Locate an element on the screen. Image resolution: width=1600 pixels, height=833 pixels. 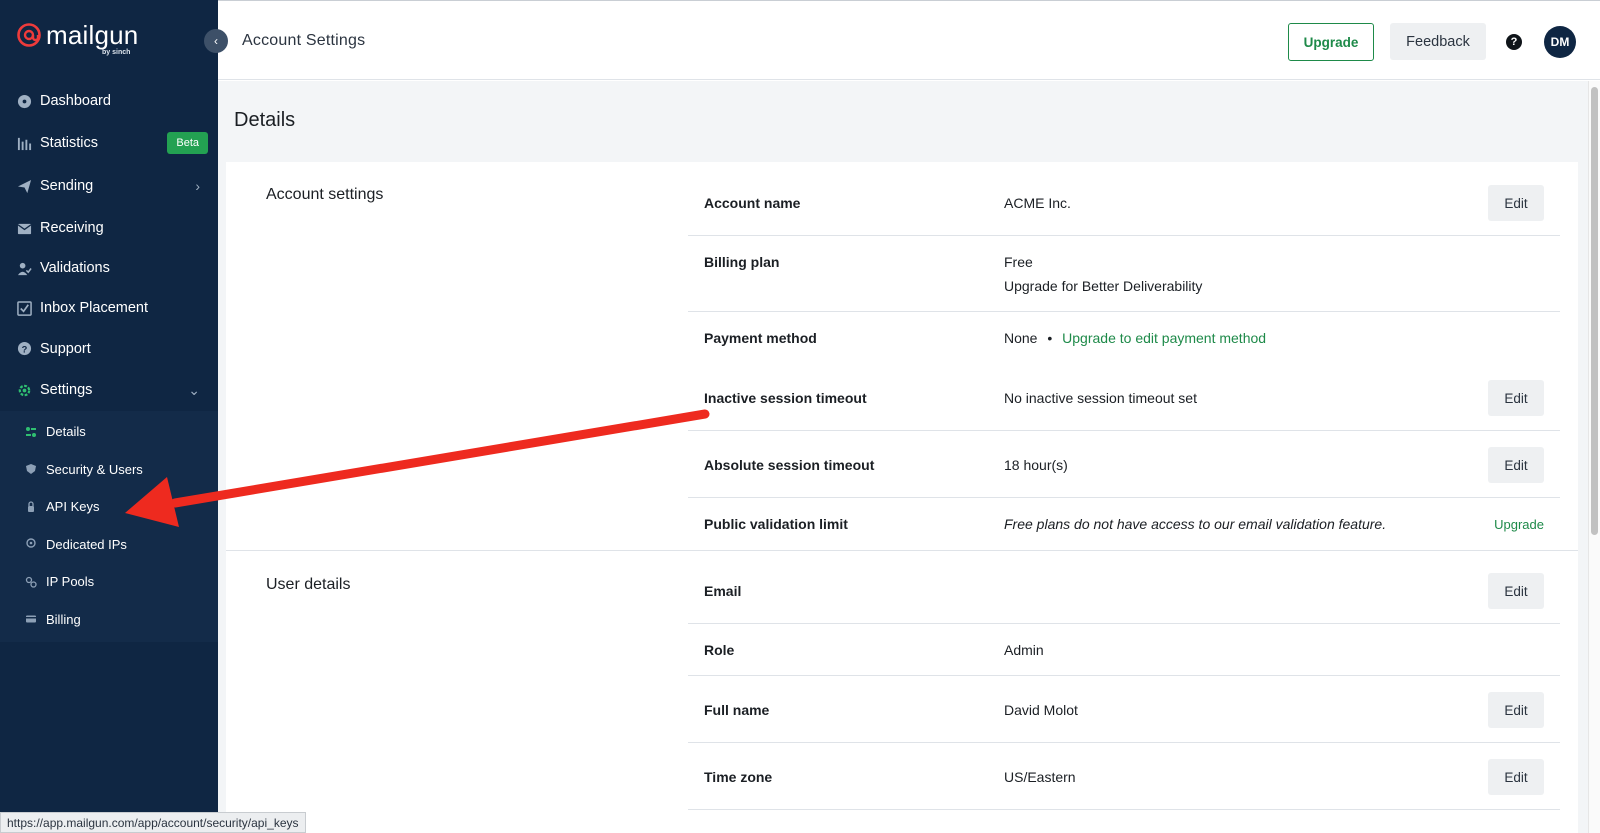
chevron-down-icon: ⌄ is located at coordinates (194, 389).